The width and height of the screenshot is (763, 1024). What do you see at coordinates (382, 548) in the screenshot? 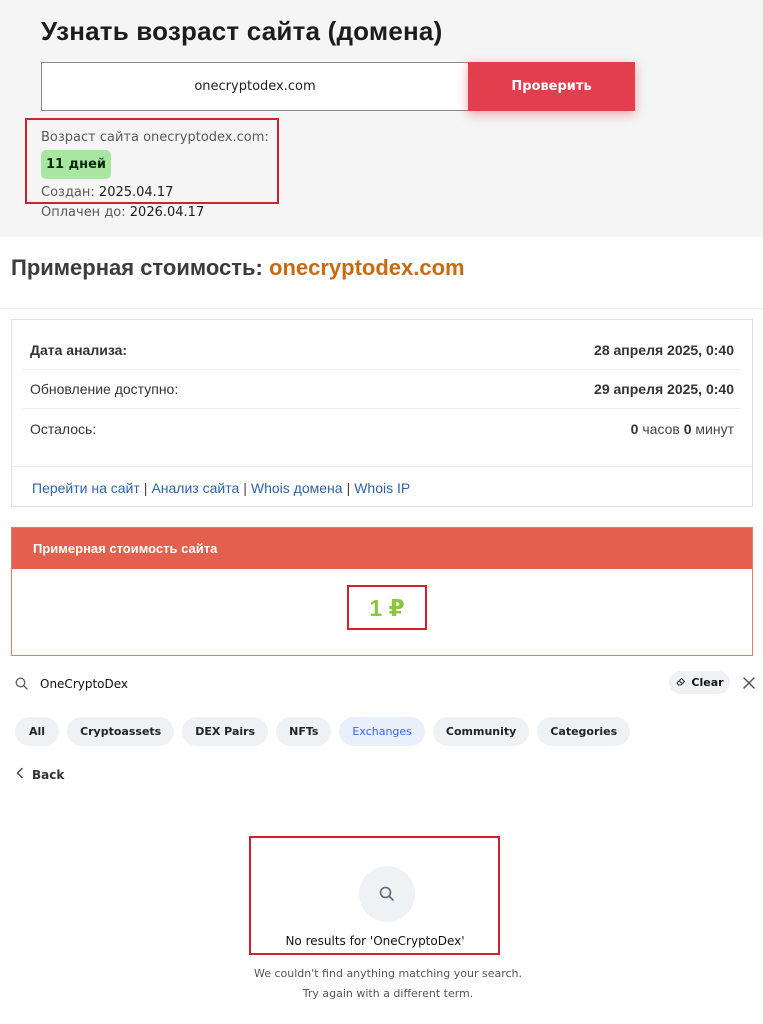
I see `site-value-header: Примерная стоимость сайта` at bounding box center [382, 548].